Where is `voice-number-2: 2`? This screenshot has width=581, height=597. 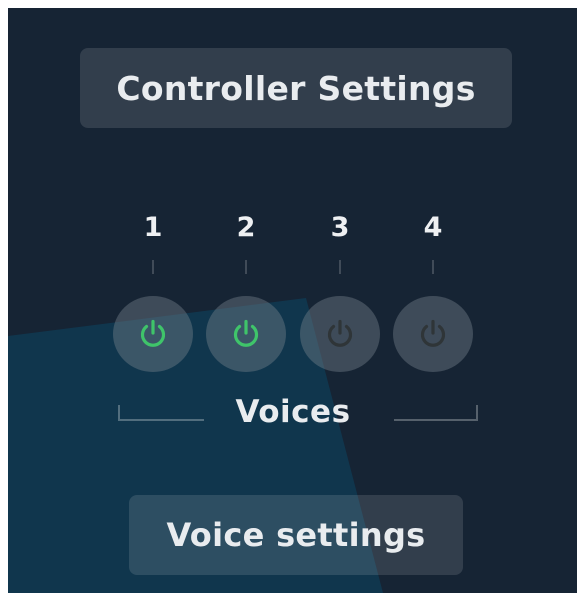 voice-number-2: 2 is located at coordinates (246, 227).